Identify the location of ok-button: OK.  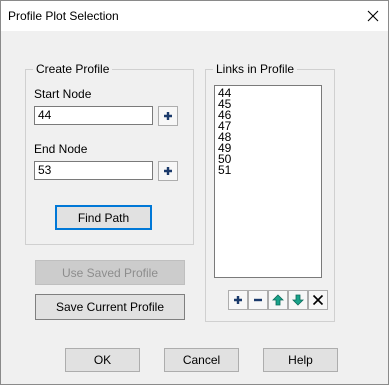
(102, 360).